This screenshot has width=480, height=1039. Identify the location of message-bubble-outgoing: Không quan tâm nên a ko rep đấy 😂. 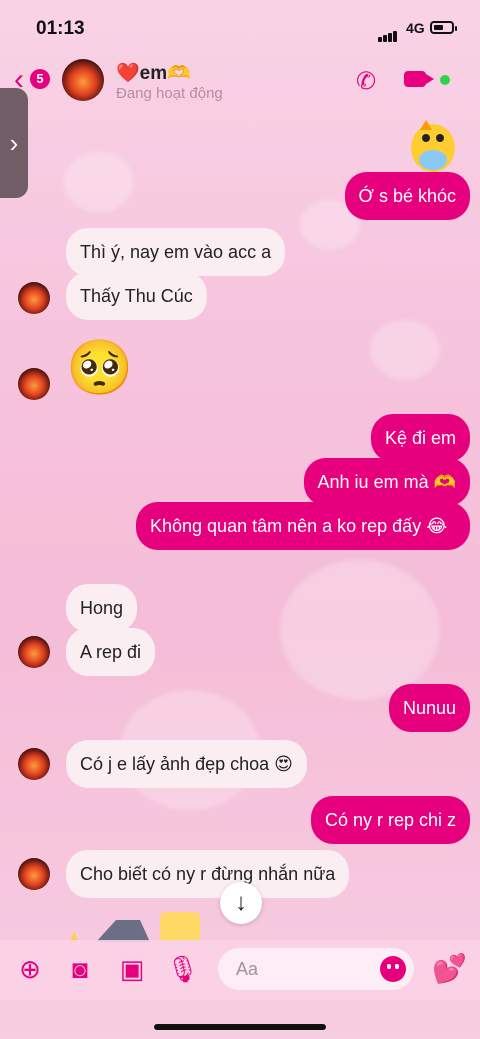
(303, 526).